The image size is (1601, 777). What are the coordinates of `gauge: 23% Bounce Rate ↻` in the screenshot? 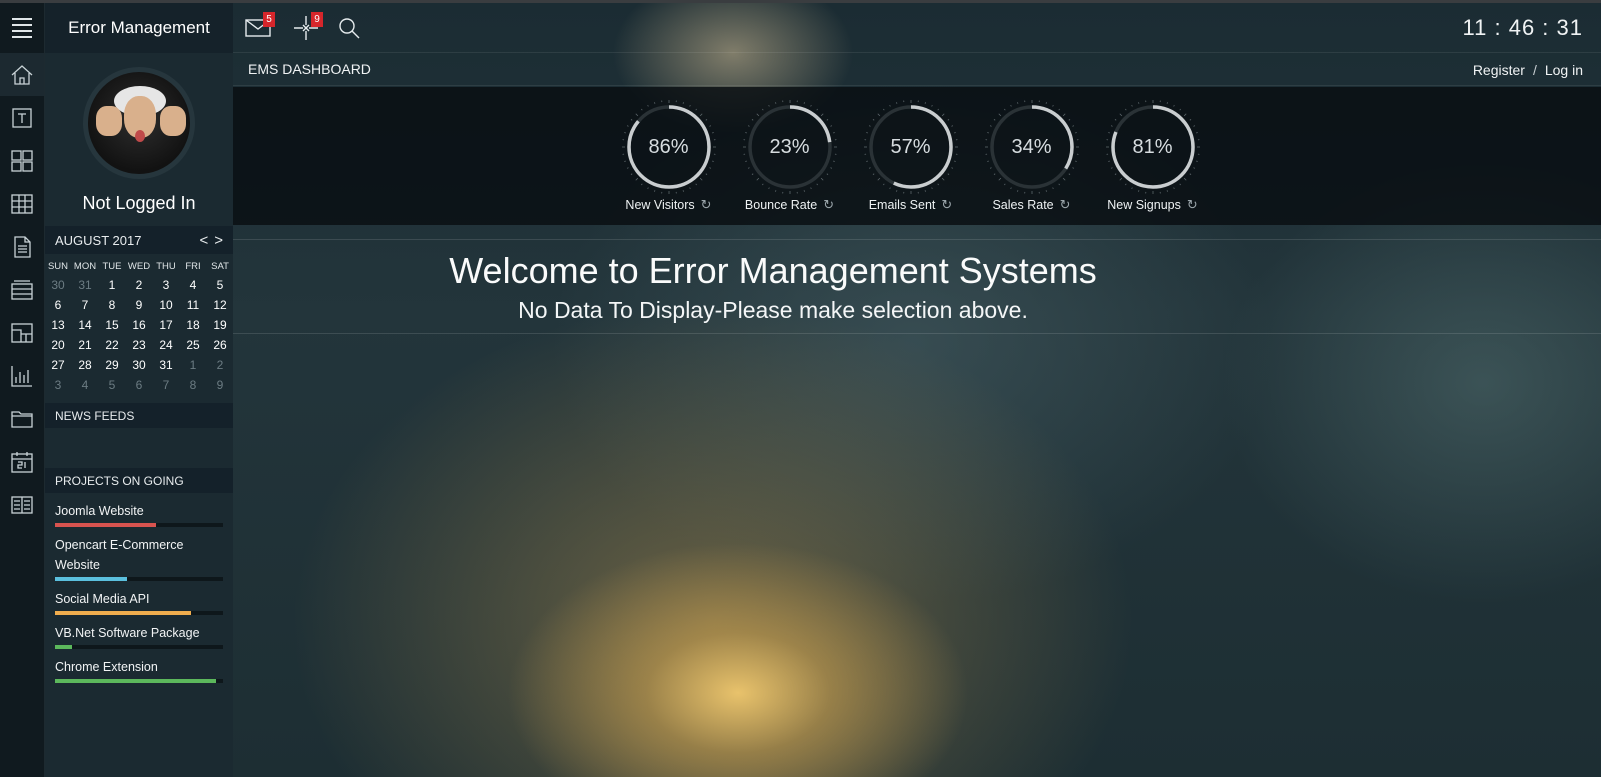 It's located at (789, 155).